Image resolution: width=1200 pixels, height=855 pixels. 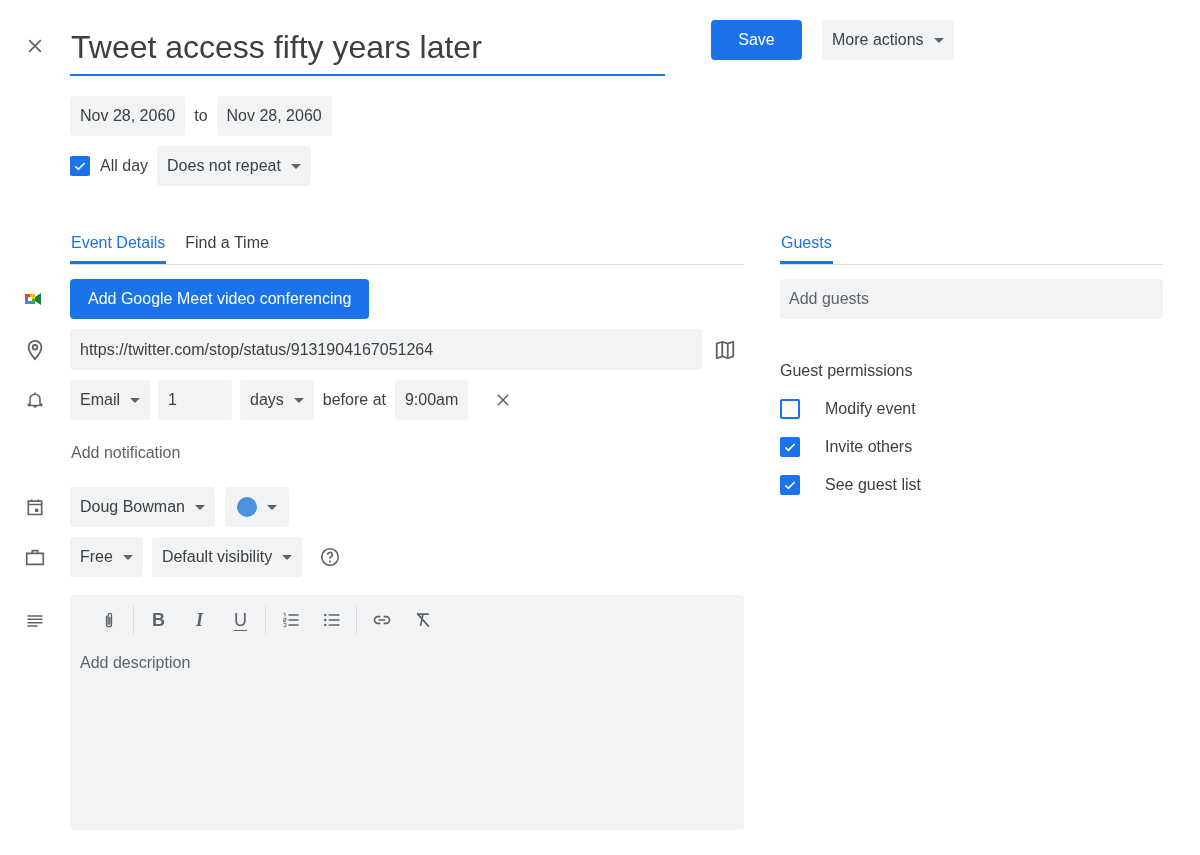 What do you see at coordinates (407, 737) in the screenshot?
I see `description-field: Add description` at bounding box center [407, 737].